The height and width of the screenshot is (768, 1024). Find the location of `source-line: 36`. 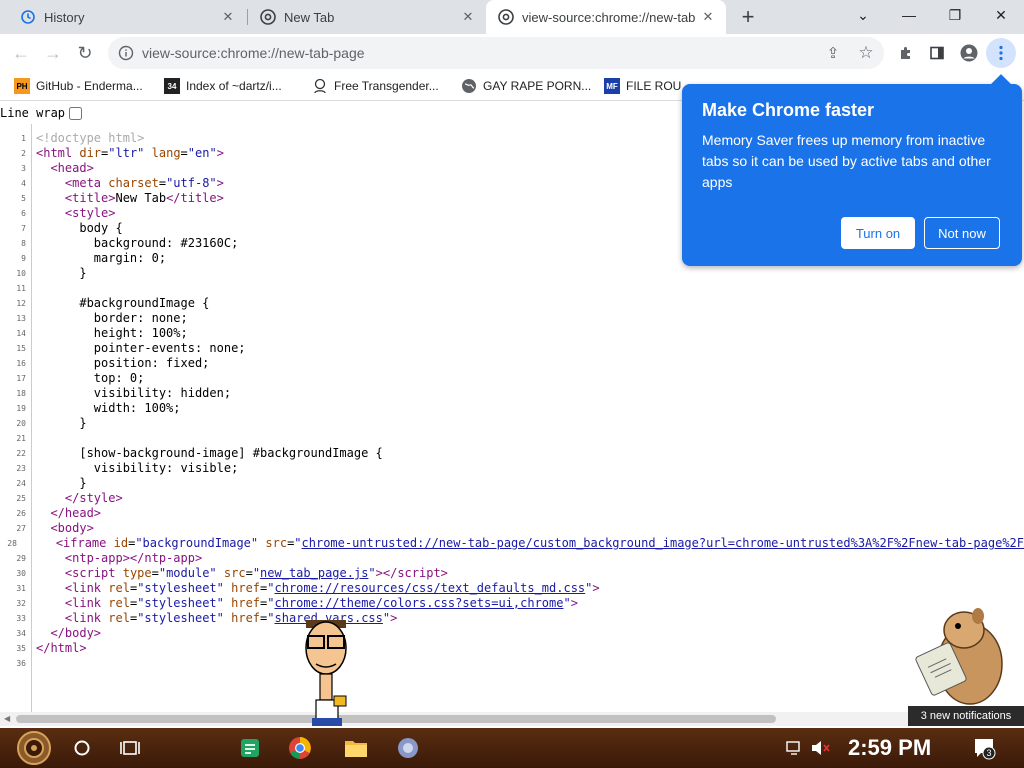

source-line: 36 is located at coordinates (512, 663).